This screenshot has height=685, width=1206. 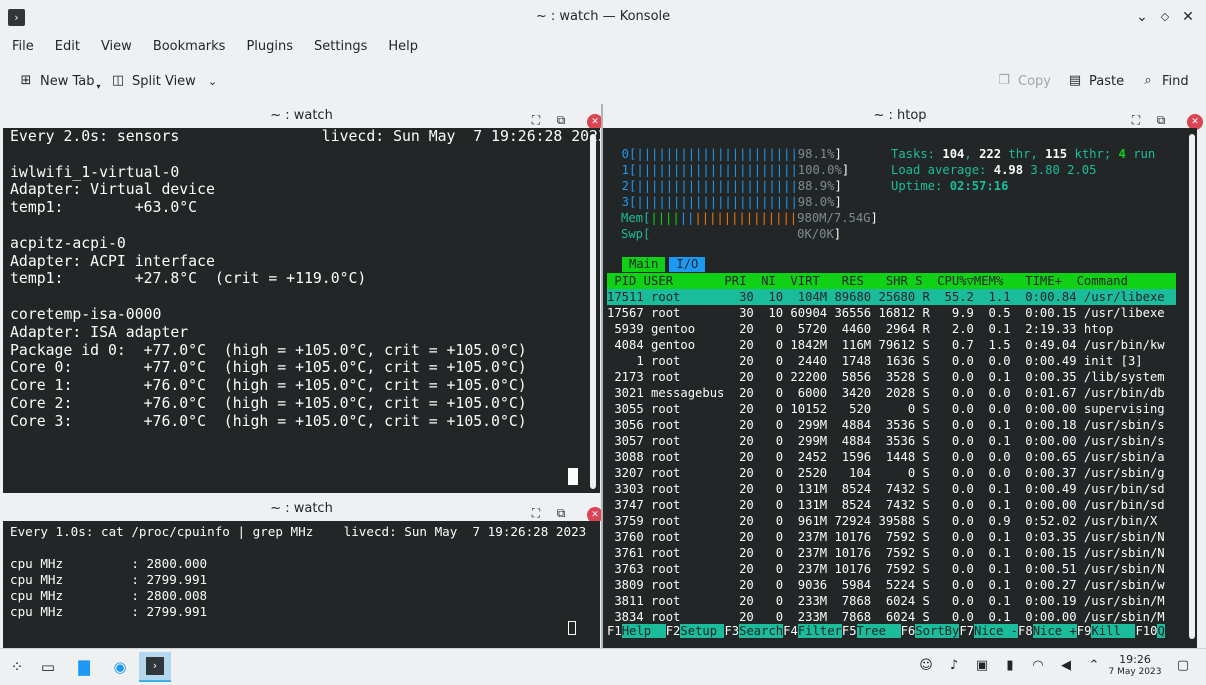 What do you see at coordinates (1095, 81) in the screenshot?
I see `paste-button: ▤ Paste` at bounding box center [1095, 81].